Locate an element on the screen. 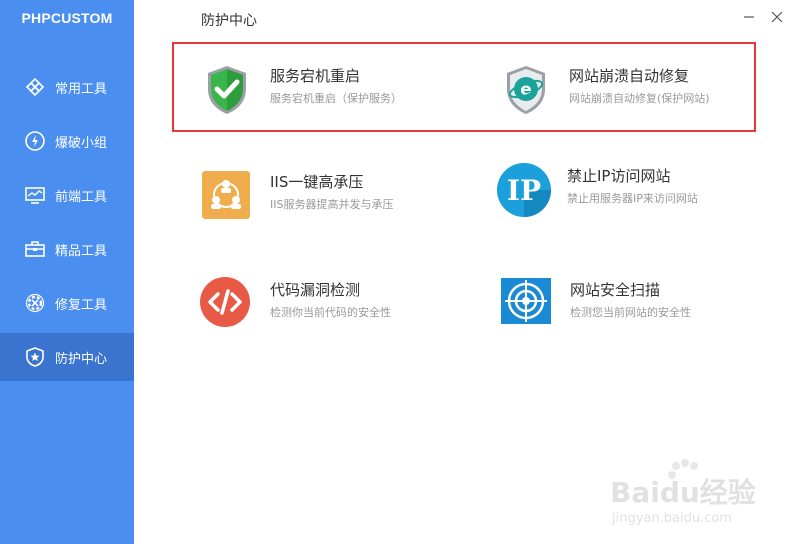  svg-text: IP is located at coordinates (524, 190).